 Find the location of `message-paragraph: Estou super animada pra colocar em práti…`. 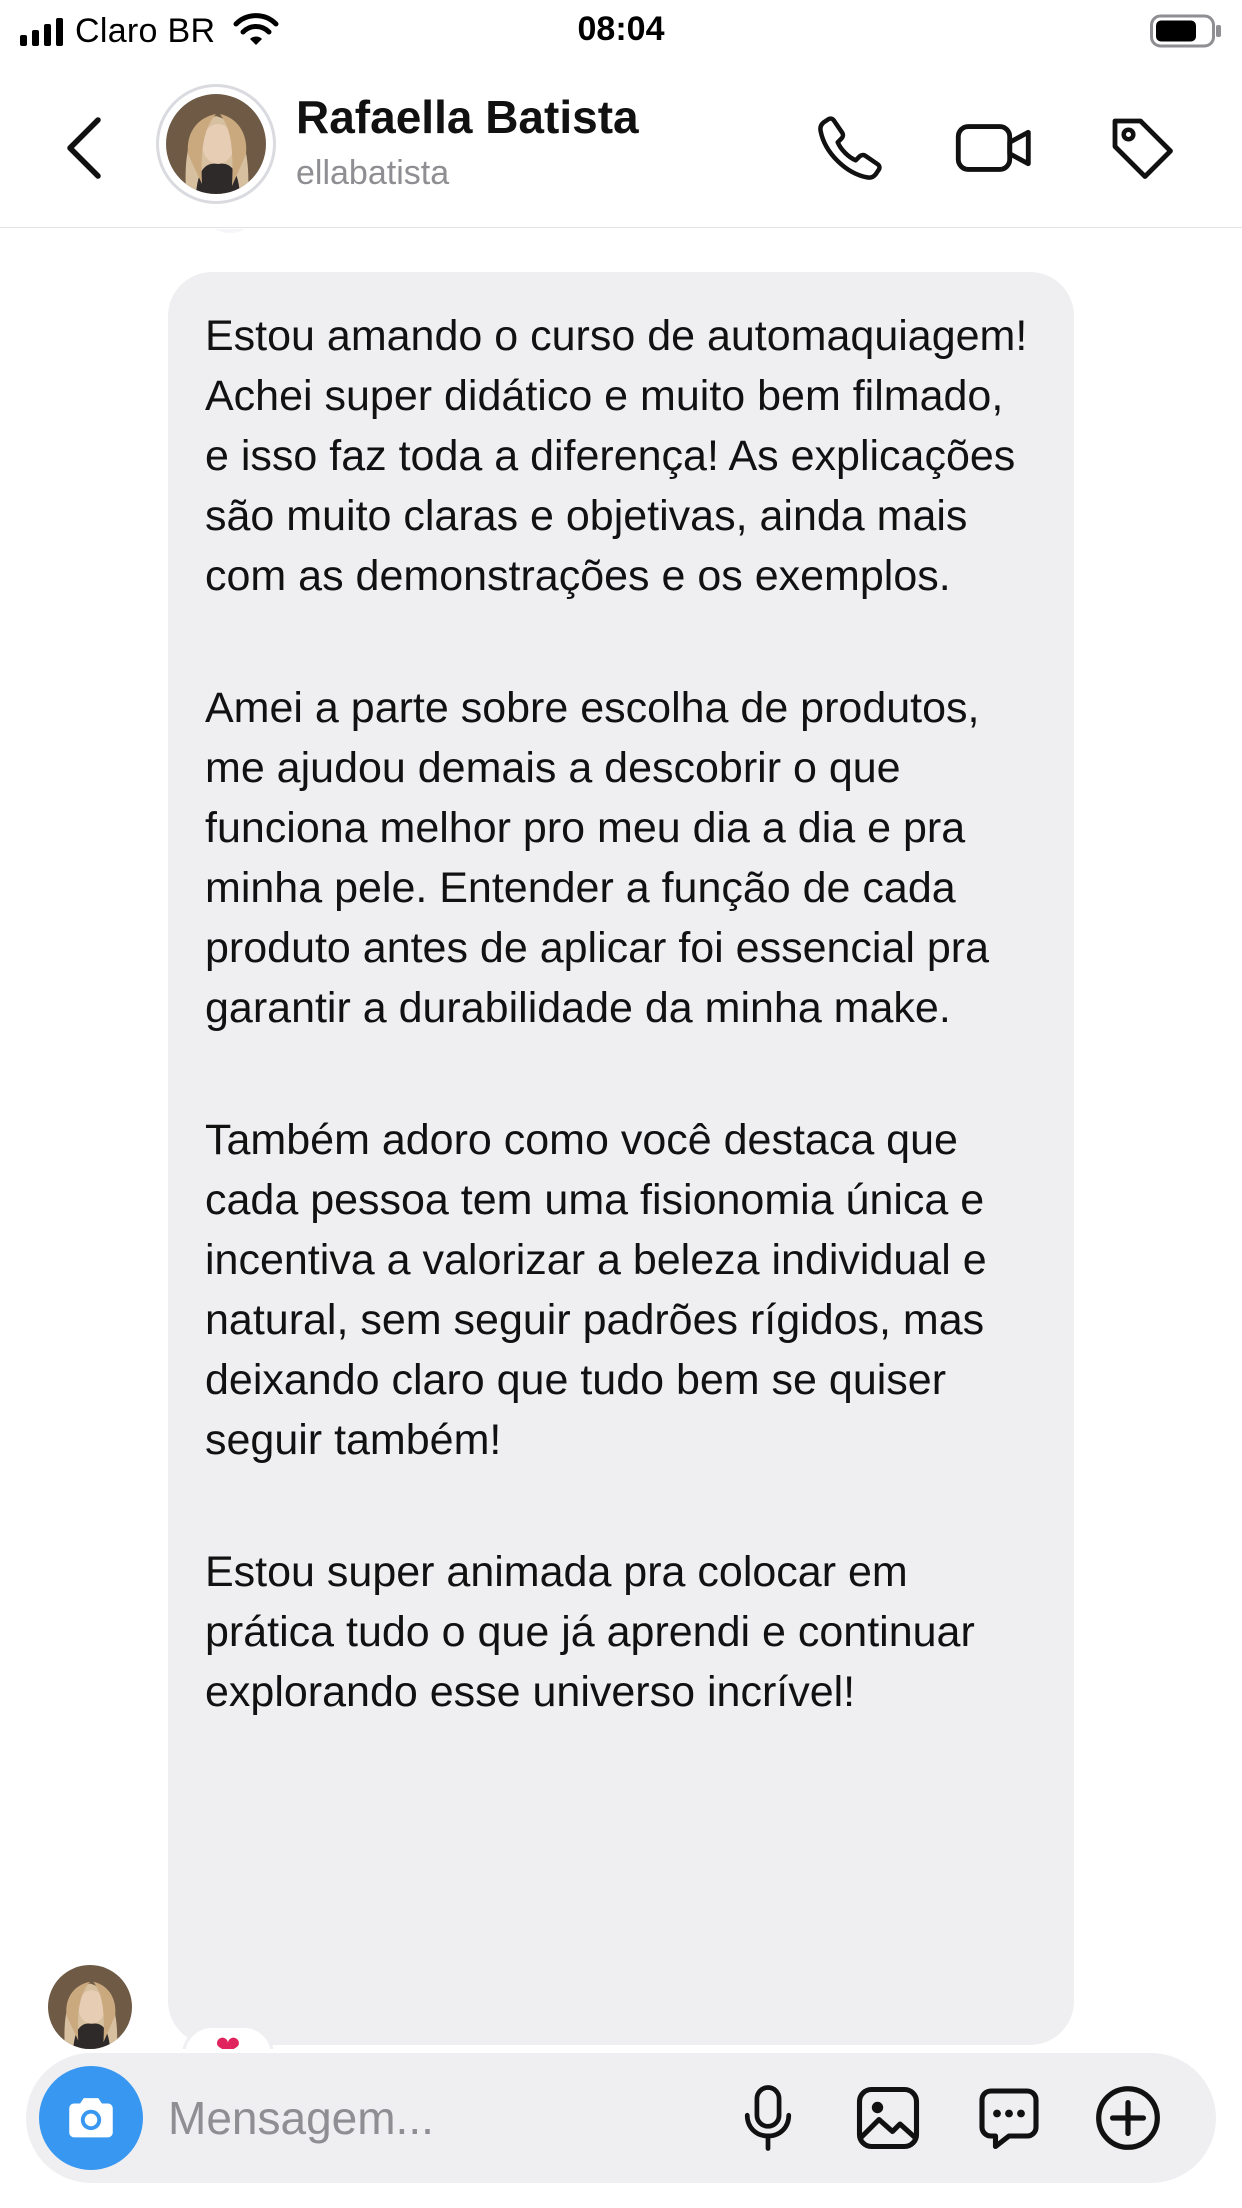

message-paragraph: Estou super animada pra colocar em práti… is located at coordinates (590, 1632).